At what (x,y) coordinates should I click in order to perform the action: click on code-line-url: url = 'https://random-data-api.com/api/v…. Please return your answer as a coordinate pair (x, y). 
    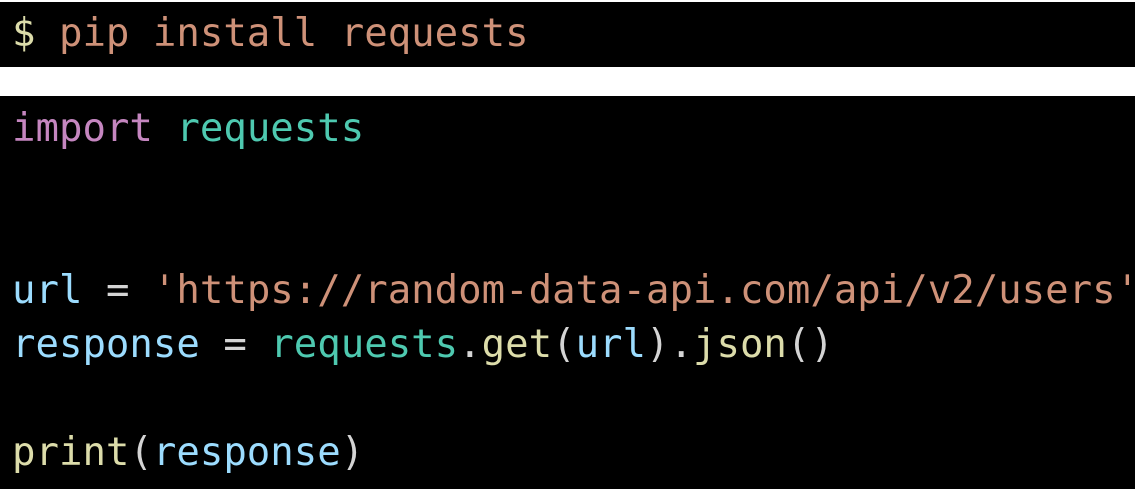
    Looking at the image, I should click on (573, 291).